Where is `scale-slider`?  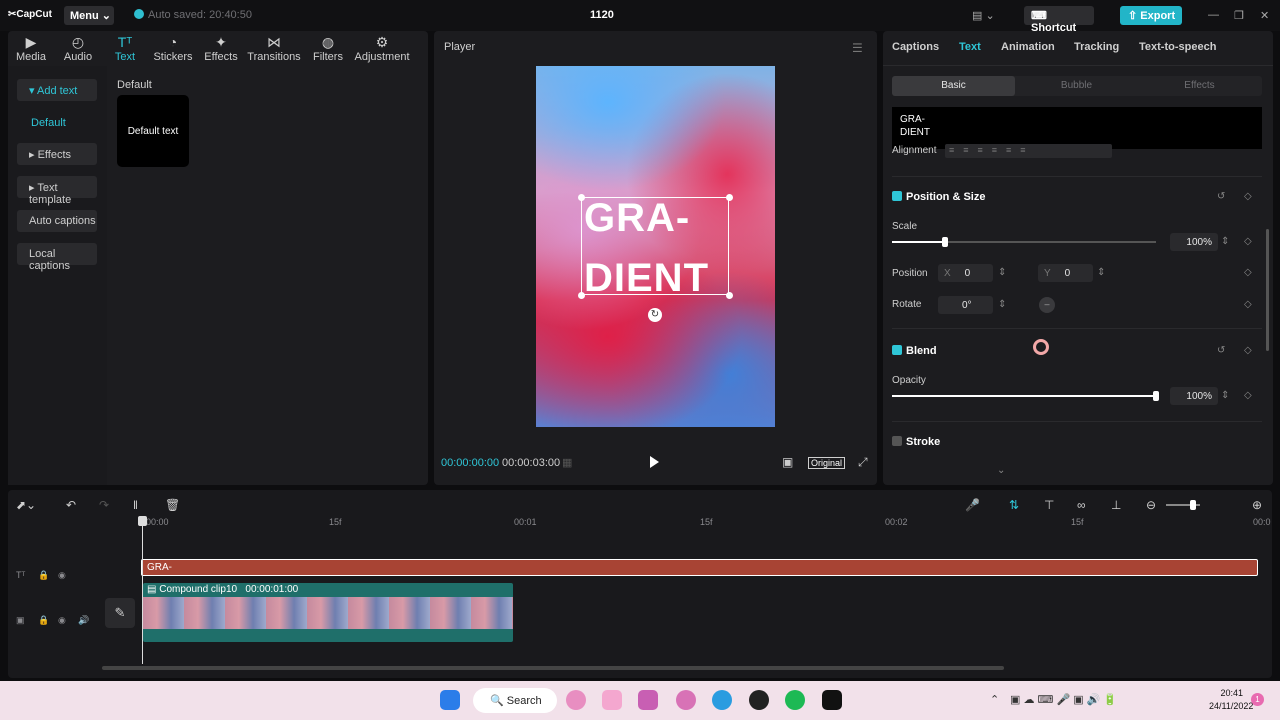 scale-slider is located at coordinates (1024, 242).